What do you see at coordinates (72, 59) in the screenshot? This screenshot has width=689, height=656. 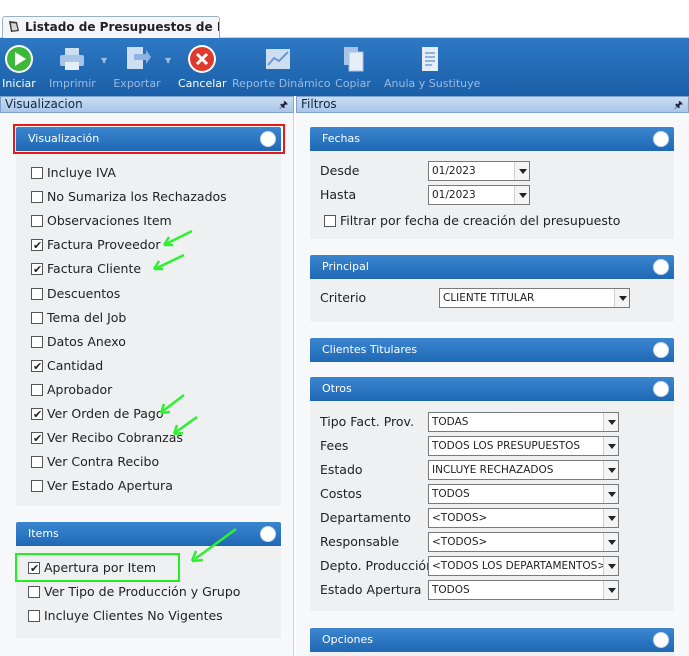 I see `printer-icon` at bounding box center [72, 59].